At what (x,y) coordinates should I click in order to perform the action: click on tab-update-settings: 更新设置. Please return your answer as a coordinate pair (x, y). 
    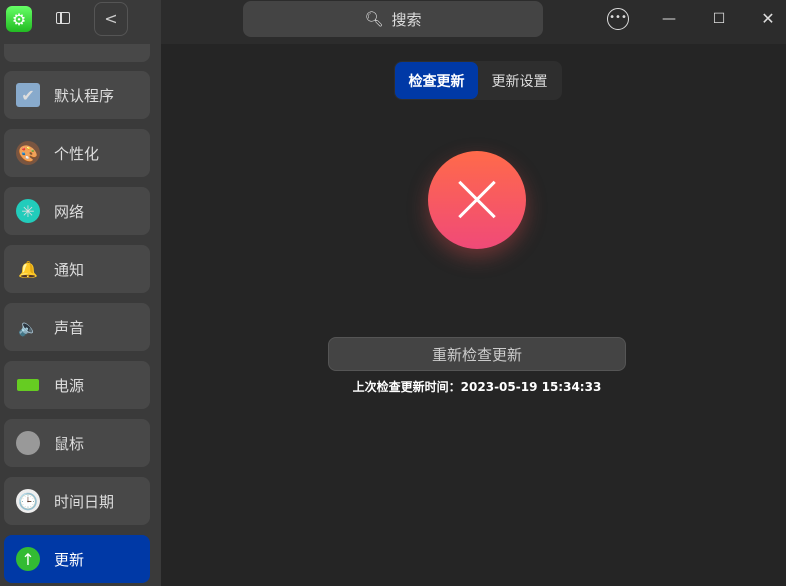
    Looking at the image, I should click on (519, 80).